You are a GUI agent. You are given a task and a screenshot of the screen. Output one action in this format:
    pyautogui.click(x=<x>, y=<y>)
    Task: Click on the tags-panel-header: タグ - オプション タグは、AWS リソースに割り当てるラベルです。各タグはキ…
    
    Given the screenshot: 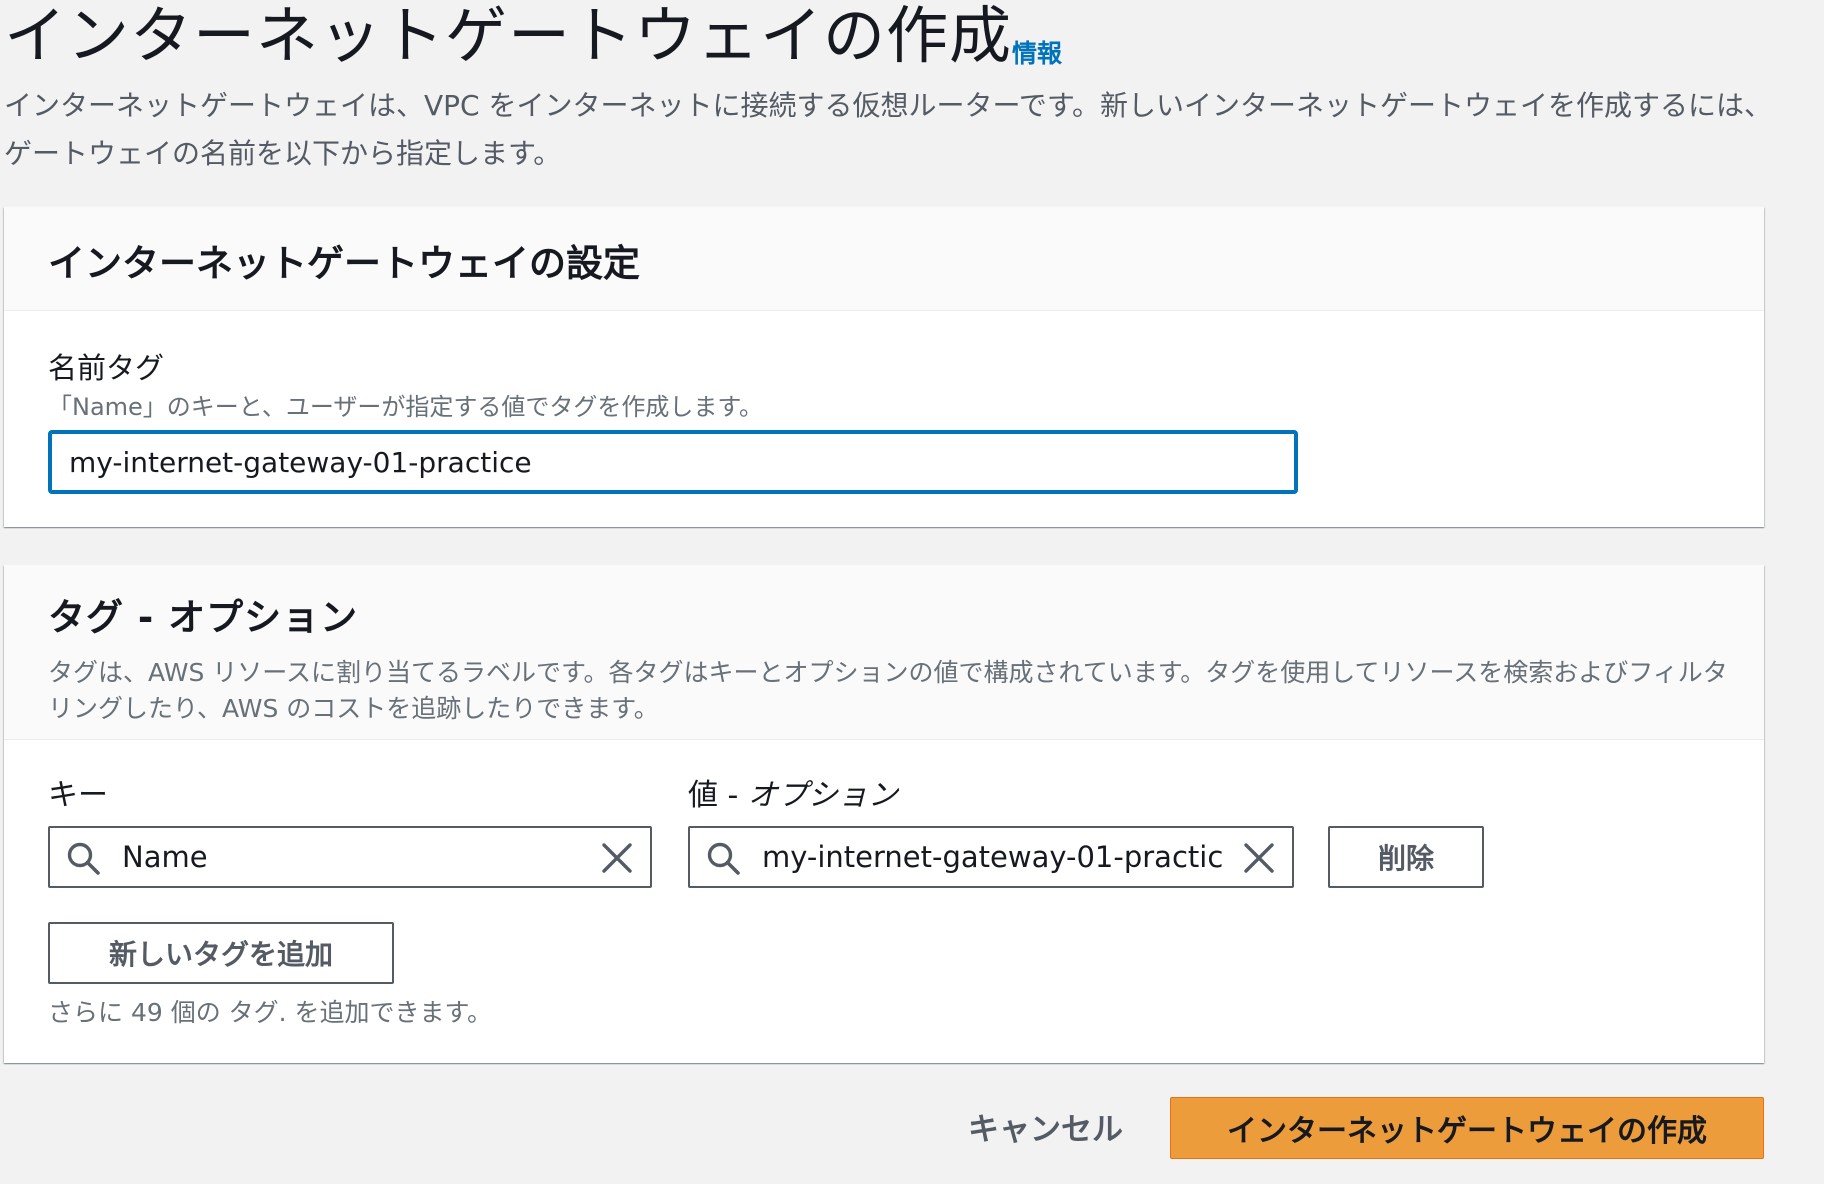 What is the action you would take?
    pyautogui.click(x=884, y=652)
    